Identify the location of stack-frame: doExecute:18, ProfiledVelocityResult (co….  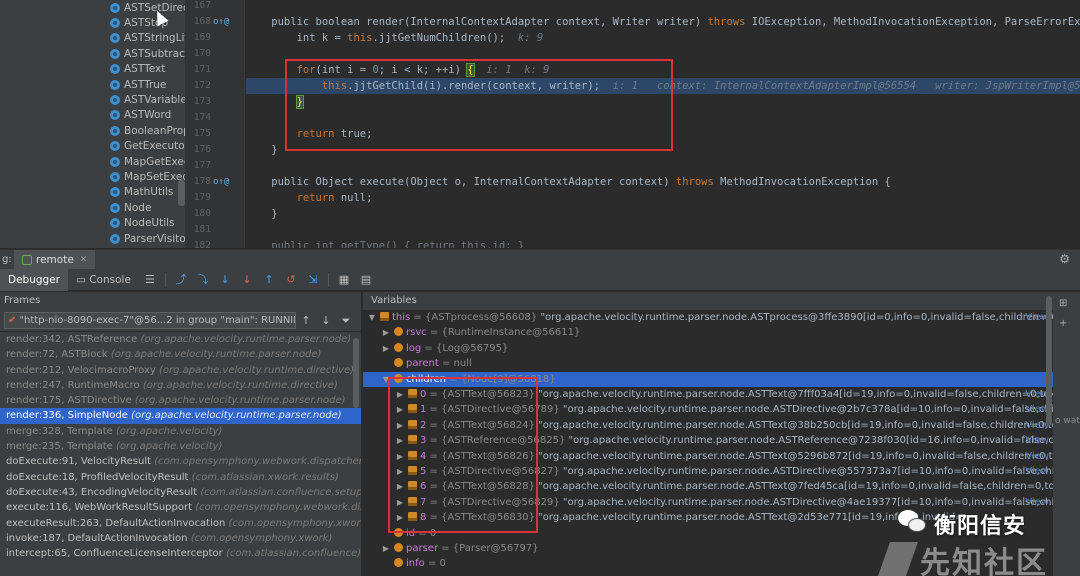
(180, 477).